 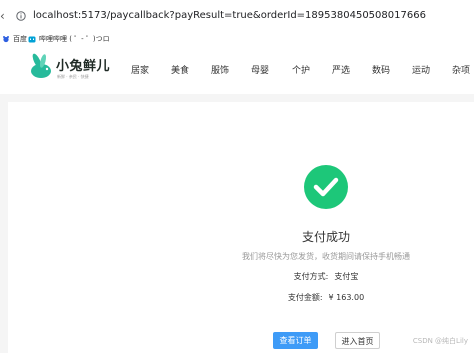 What do you see at coordinates (74, 39) in the screenshot?
I see `bookmark-label: 哔哩哔哩 ( ゜- ゜)つロ` at bounding box center [74, 39].